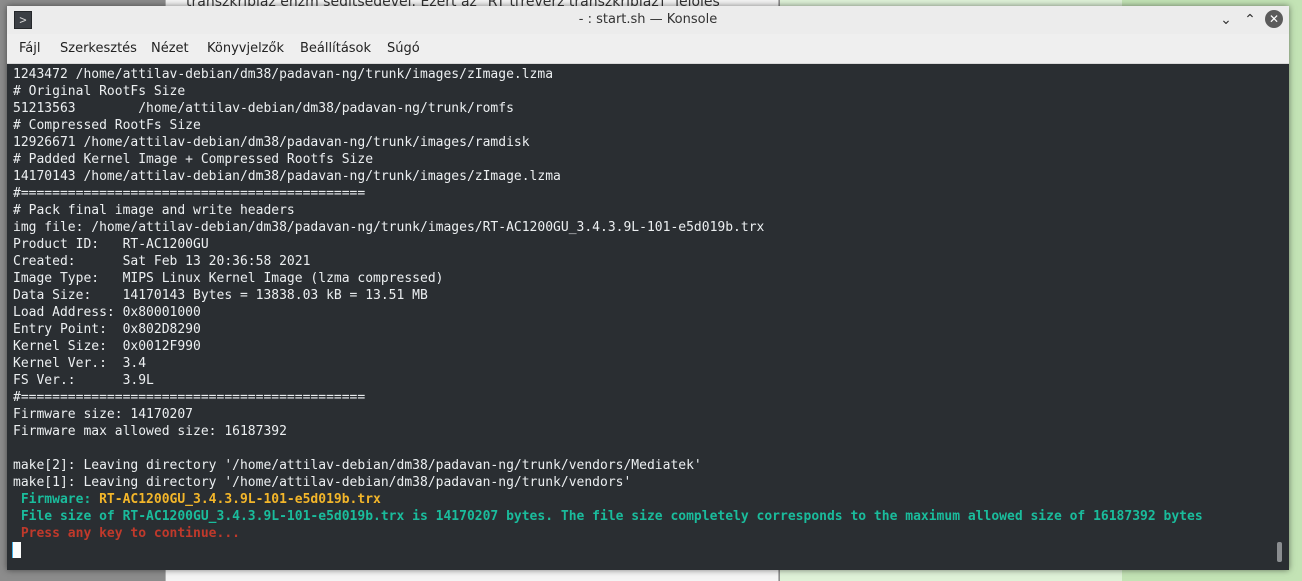 Image resolution: width=1302 pixels, height=581 pixels. I want to click on terminal-text: Created: Sat Feb 13 20:36:58 2021, so click(162, 261).